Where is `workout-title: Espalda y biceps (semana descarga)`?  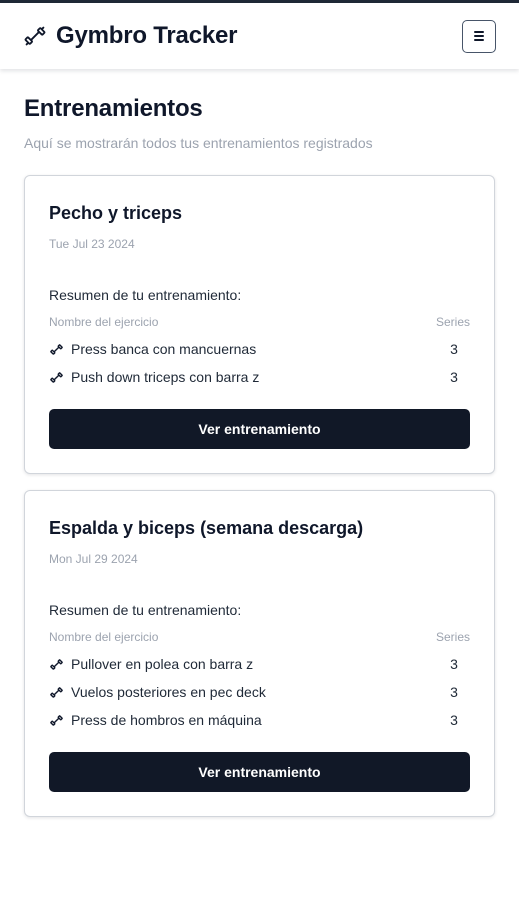 workout-title: Espalda y biceps (semana descarga) is located at coordinates (206, 528).